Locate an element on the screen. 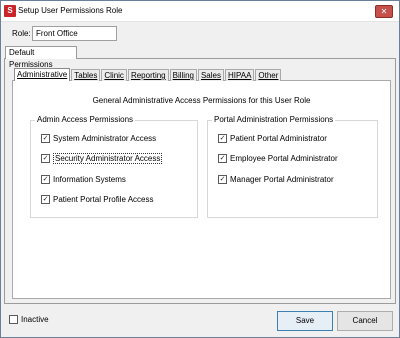 The image size is (400, 338). manager-portal-admin-checkbox: ✓ is located at coordinates (222, 179).